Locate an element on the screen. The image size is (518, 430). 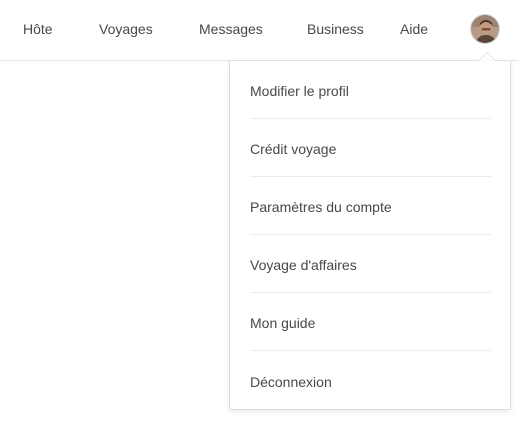
nav-link-host: Hôte is located at coordinates (38, 29).